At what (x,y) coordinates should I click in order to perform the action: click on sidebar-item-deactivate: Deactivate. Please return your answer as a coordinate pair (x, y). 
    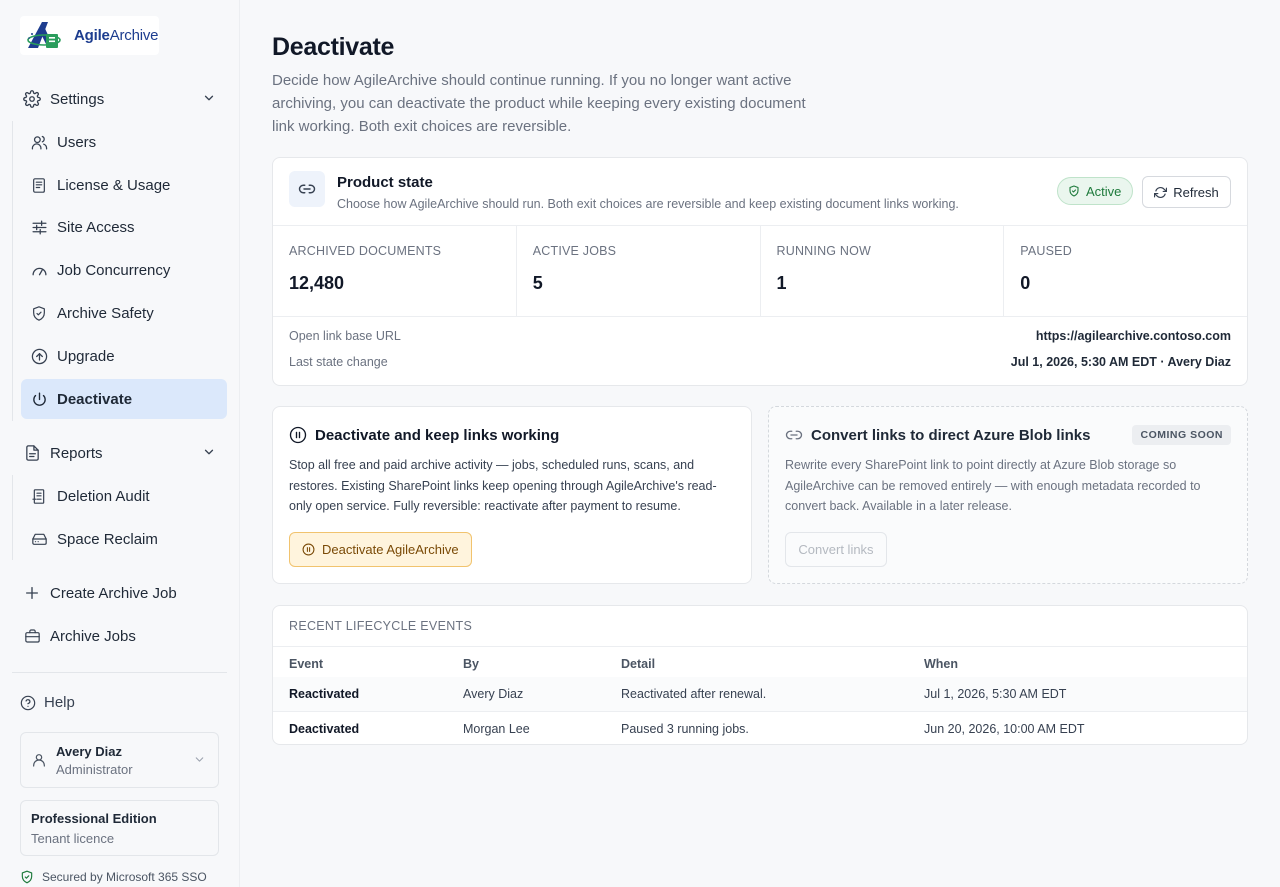
    Looking at the image, I should click on (124, 399).